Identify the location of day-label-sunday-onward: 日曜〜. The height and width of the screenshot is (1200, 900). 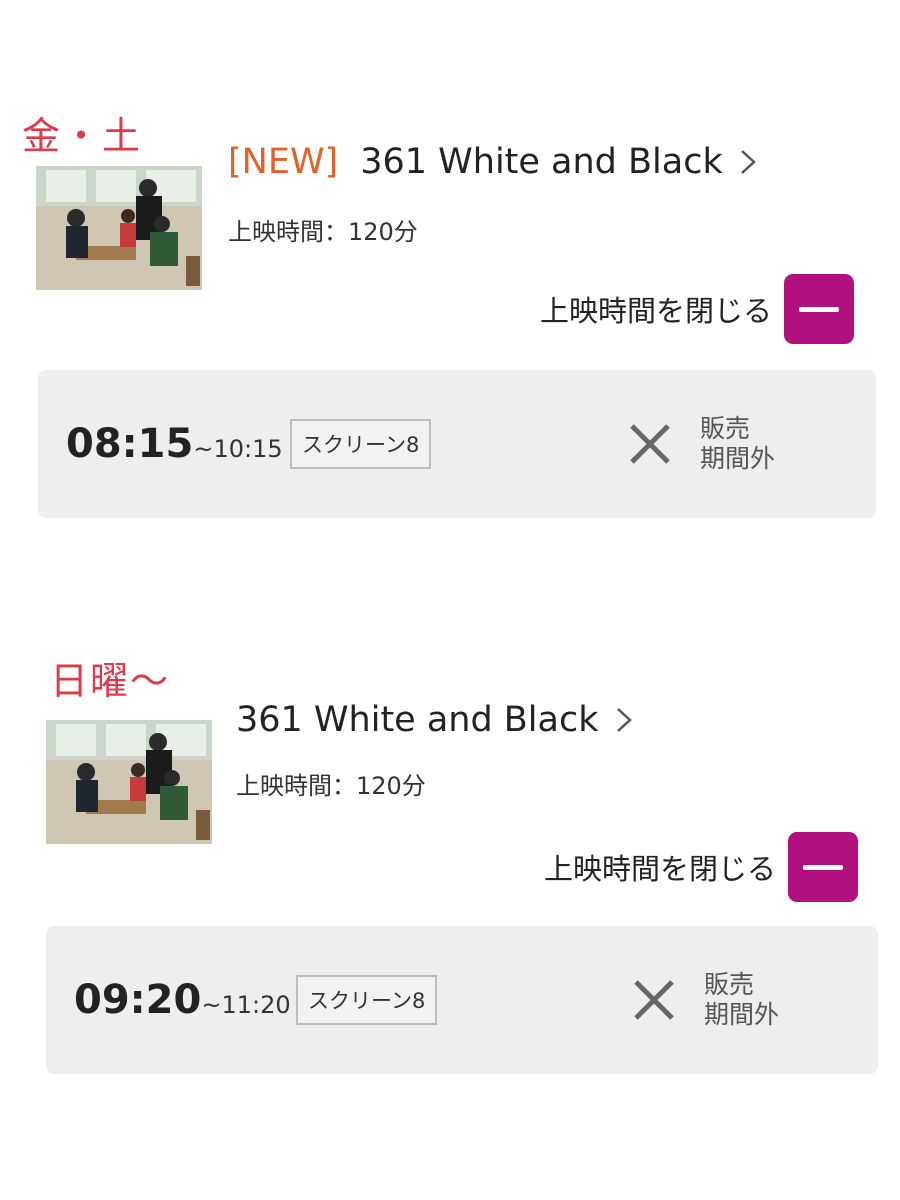
(110, 681).